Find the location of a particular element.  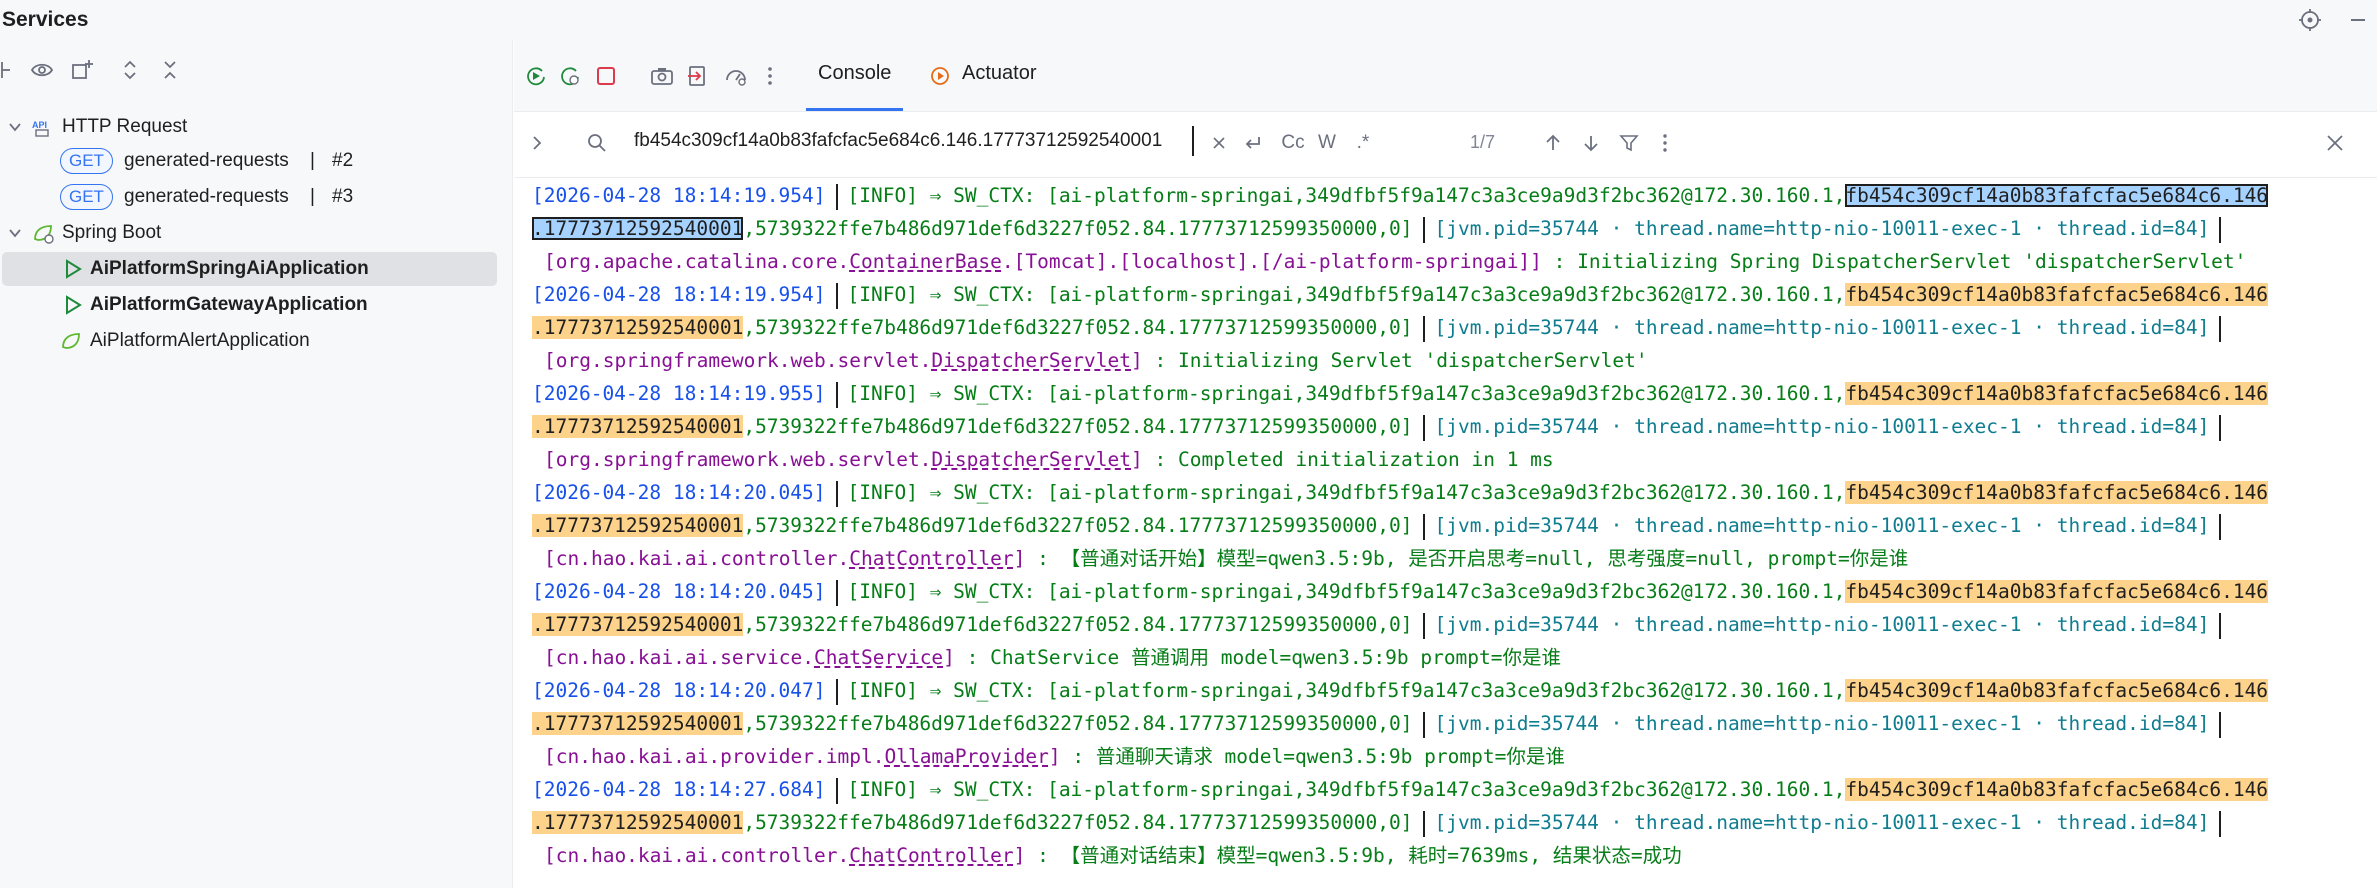

tree-node-spring-boot: Spring Boot is located at coordinates (256, 233).